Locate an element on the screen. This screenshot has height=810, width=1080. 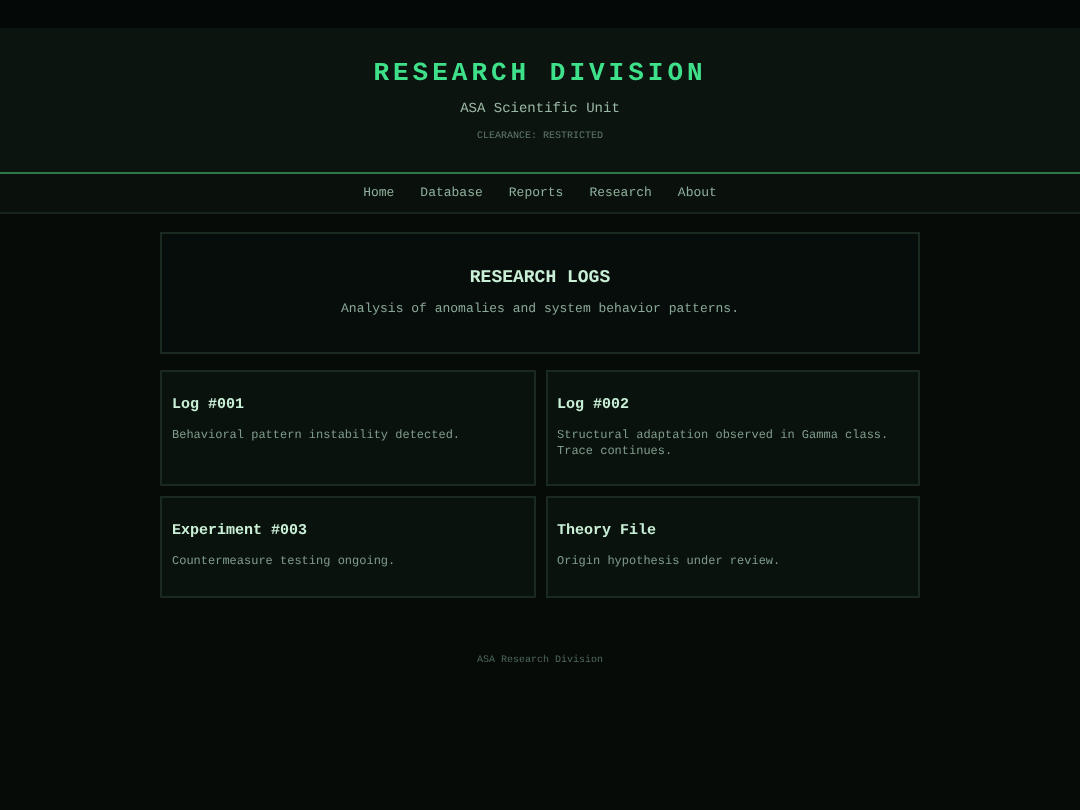
section-title: RESEARCH LOGS is located at coordinates (540, 279).